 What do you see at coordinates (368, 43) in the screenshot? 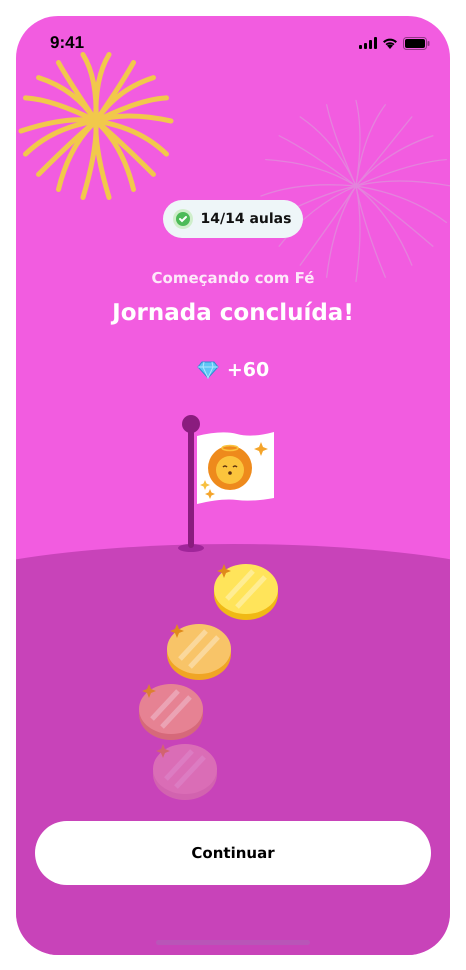
I see `signal-icon` at bounding box center [368, 43].